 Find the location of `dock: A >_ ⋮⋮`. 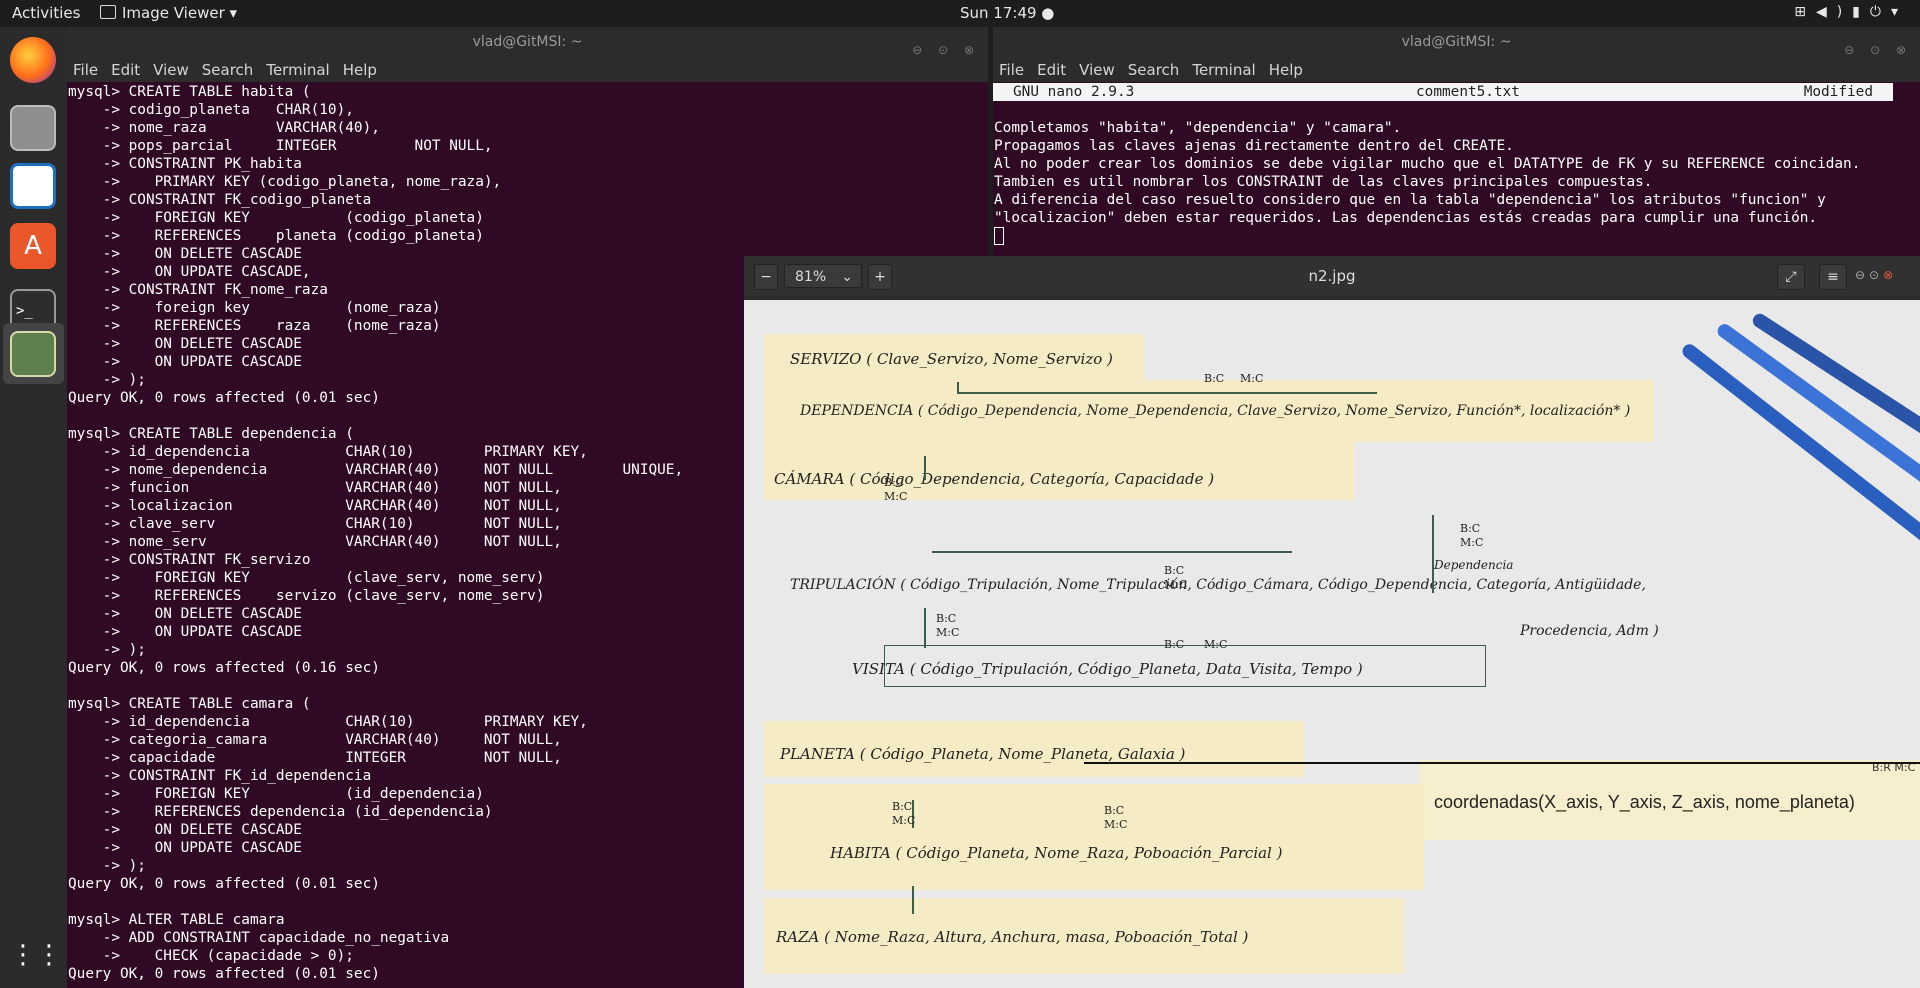

dock: A >_ ⋮⋮ is located at coordinates (33, 507).